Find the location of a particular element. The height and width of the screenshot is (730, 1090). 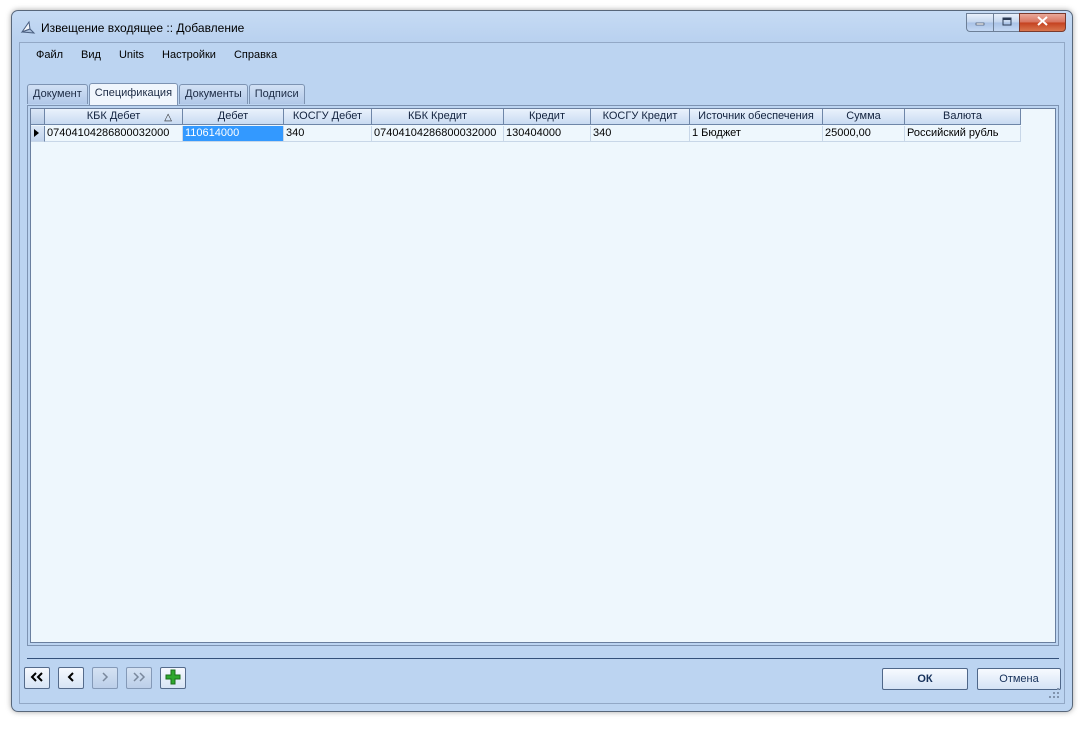

column-header-kosgu-credit: КОСГУ Кредит is located at coordinates (640, 117).